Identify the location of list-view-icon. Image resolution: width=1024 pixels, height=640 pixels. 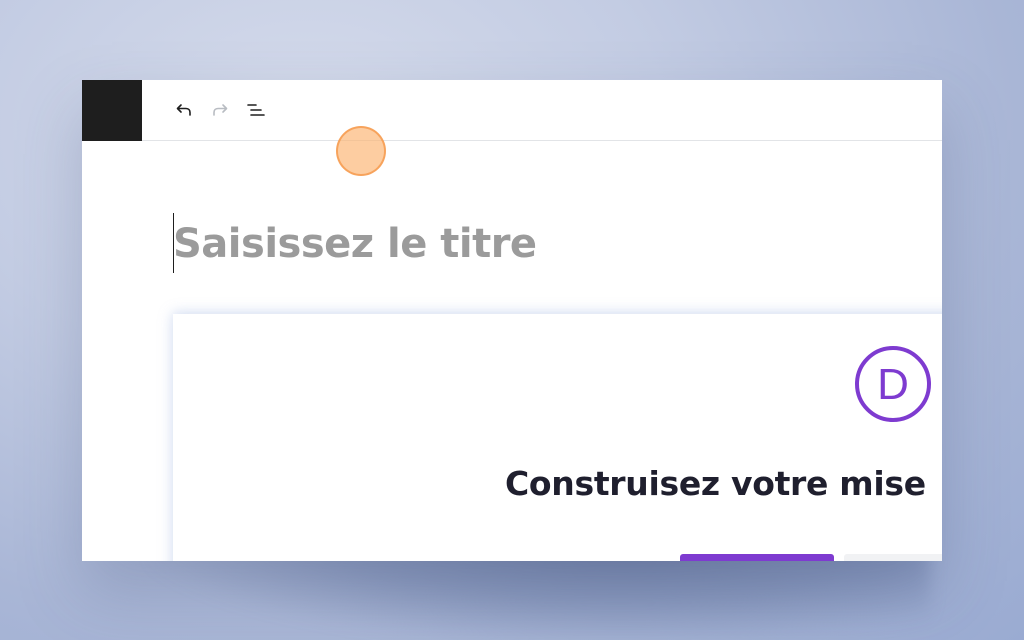
(256, 110).